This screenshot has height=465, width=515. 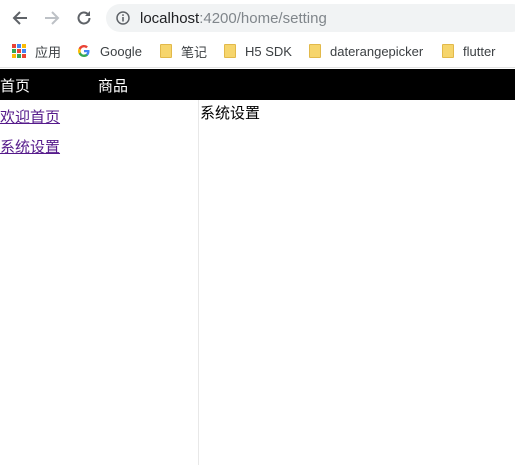 I want to click on bookmark-label: flutter, so click(x=479, y=51).